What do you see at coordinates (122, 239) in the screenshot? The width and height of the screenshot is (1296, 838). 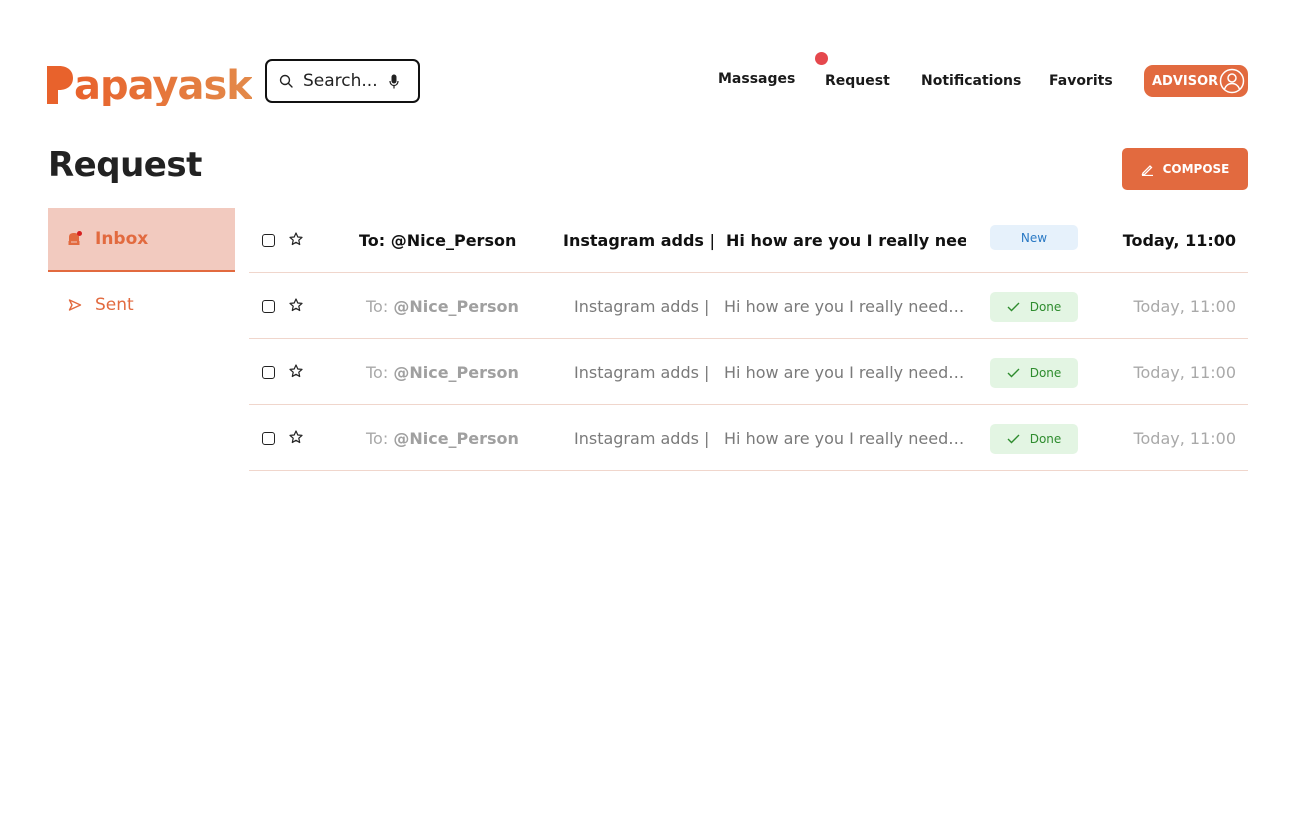 I see `sidebar-item-label: Inbox` at bounding box center [122, 239].